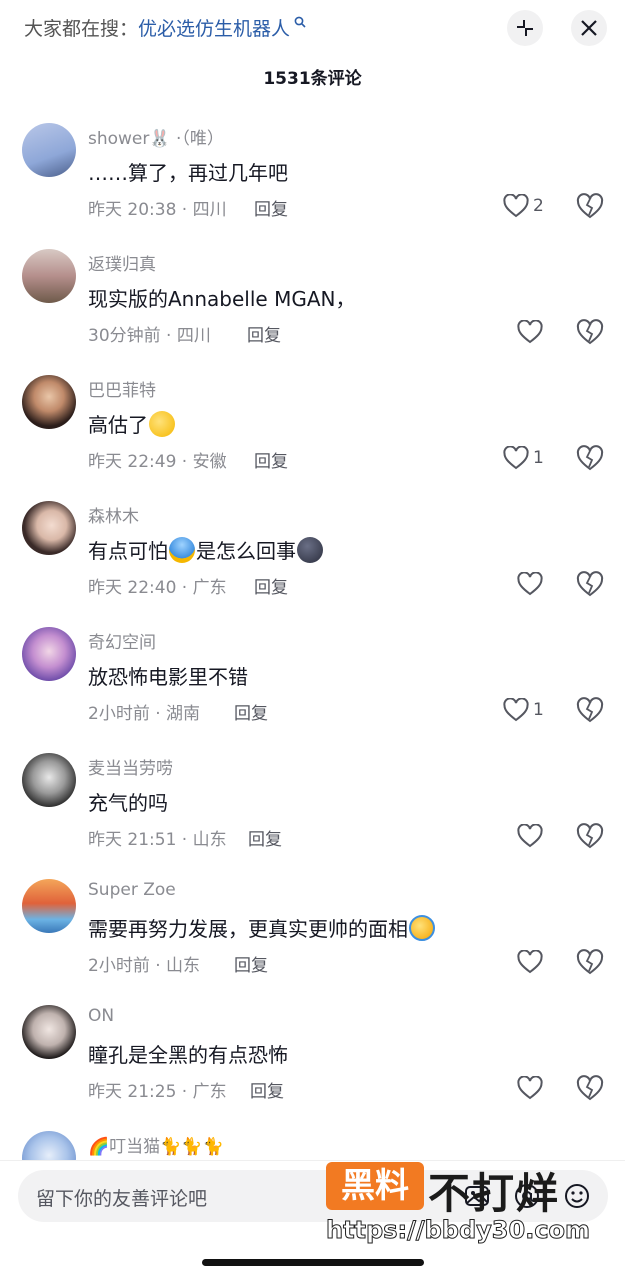 The image size is (625, 1280). What do you see at coordinates (157, 210) in the screenshot?
I see `comment-time-location: 昨天 20:38 · 四川` at bounding box center [157, 210].